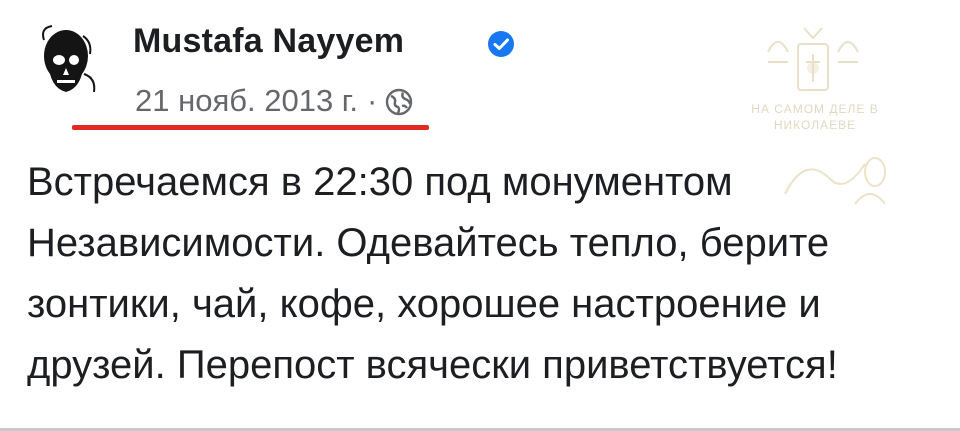  I want to click on watermark-text-line-1: НА САМОМ ДЕЛЕ В, so click(815, 109).